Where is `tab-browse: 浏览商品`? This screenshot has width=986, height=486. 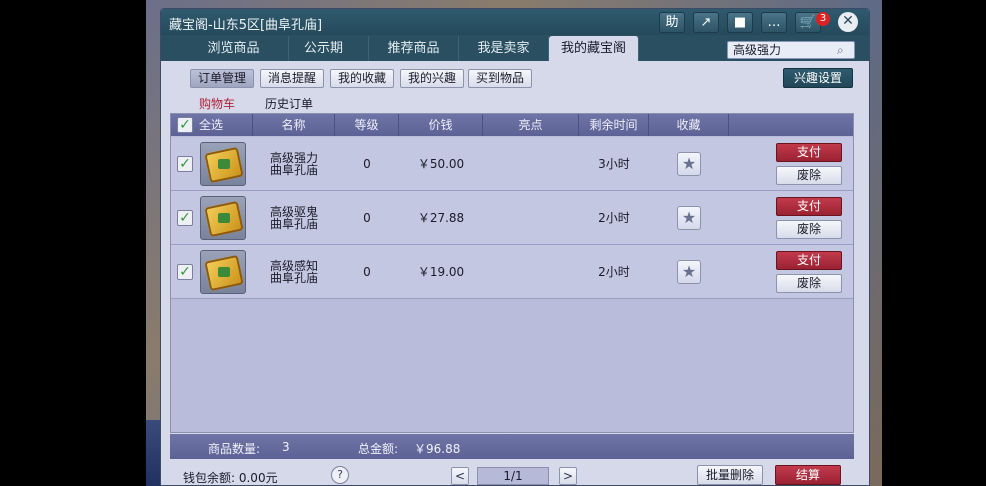
tab-browse: 浏览商品 is located at coordinates (234, 48).